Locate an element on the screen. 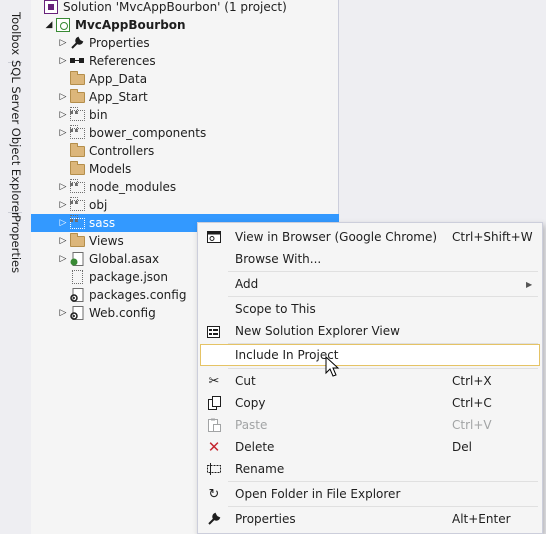  menu-item-new-solution-explorer-view: New Solution Explorer View is located at coordinates (370, 331).